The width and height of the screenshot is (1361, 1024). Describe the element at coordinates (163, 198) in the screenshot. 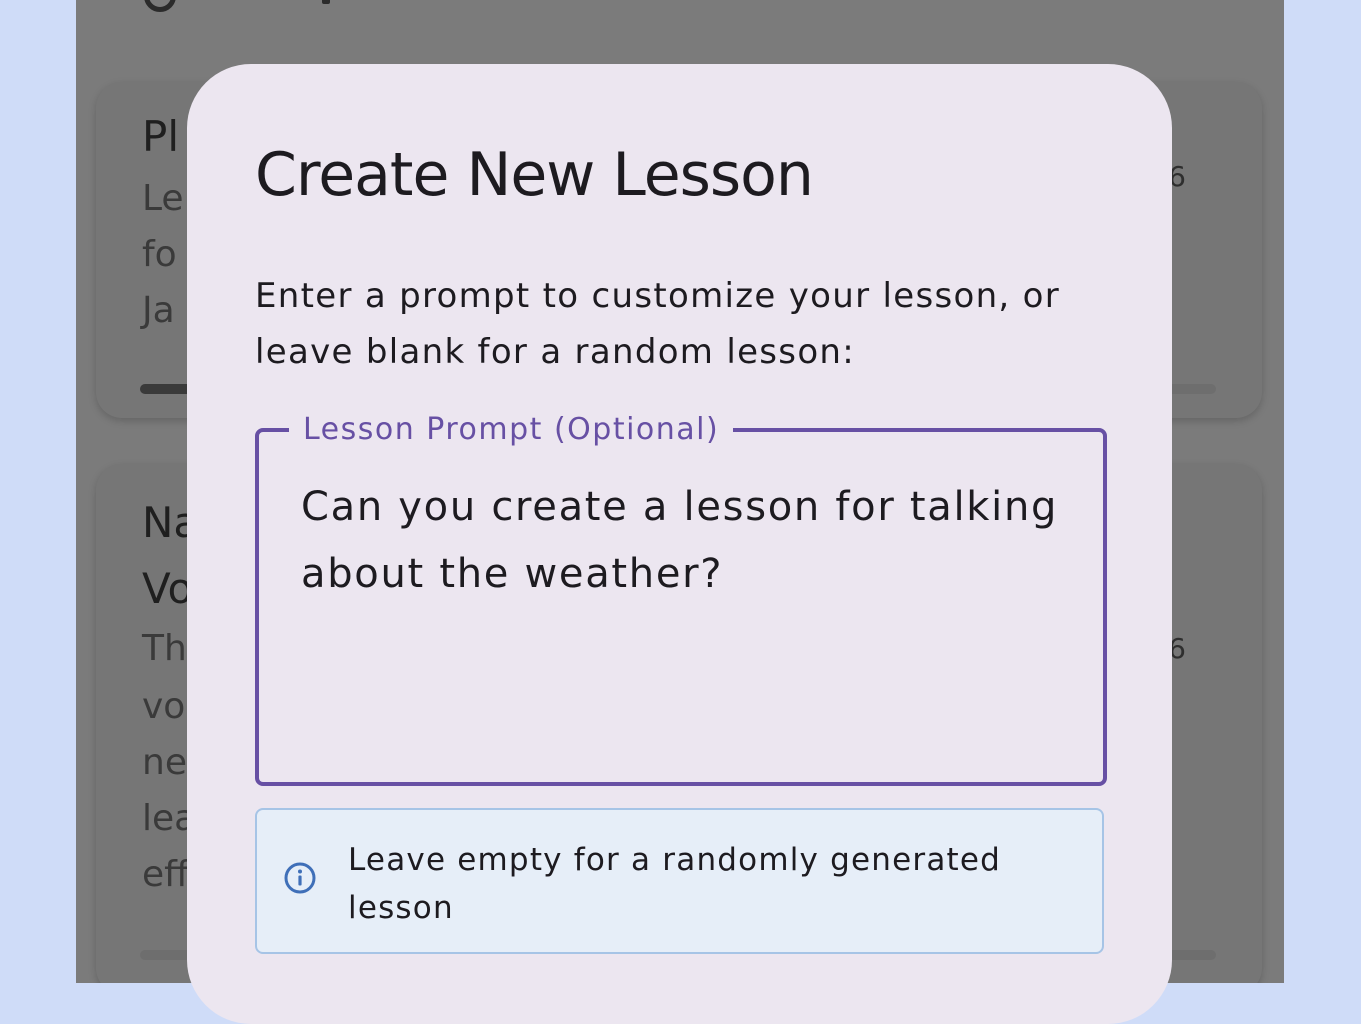

I see `lesson-card-description-line: Le` at that location.